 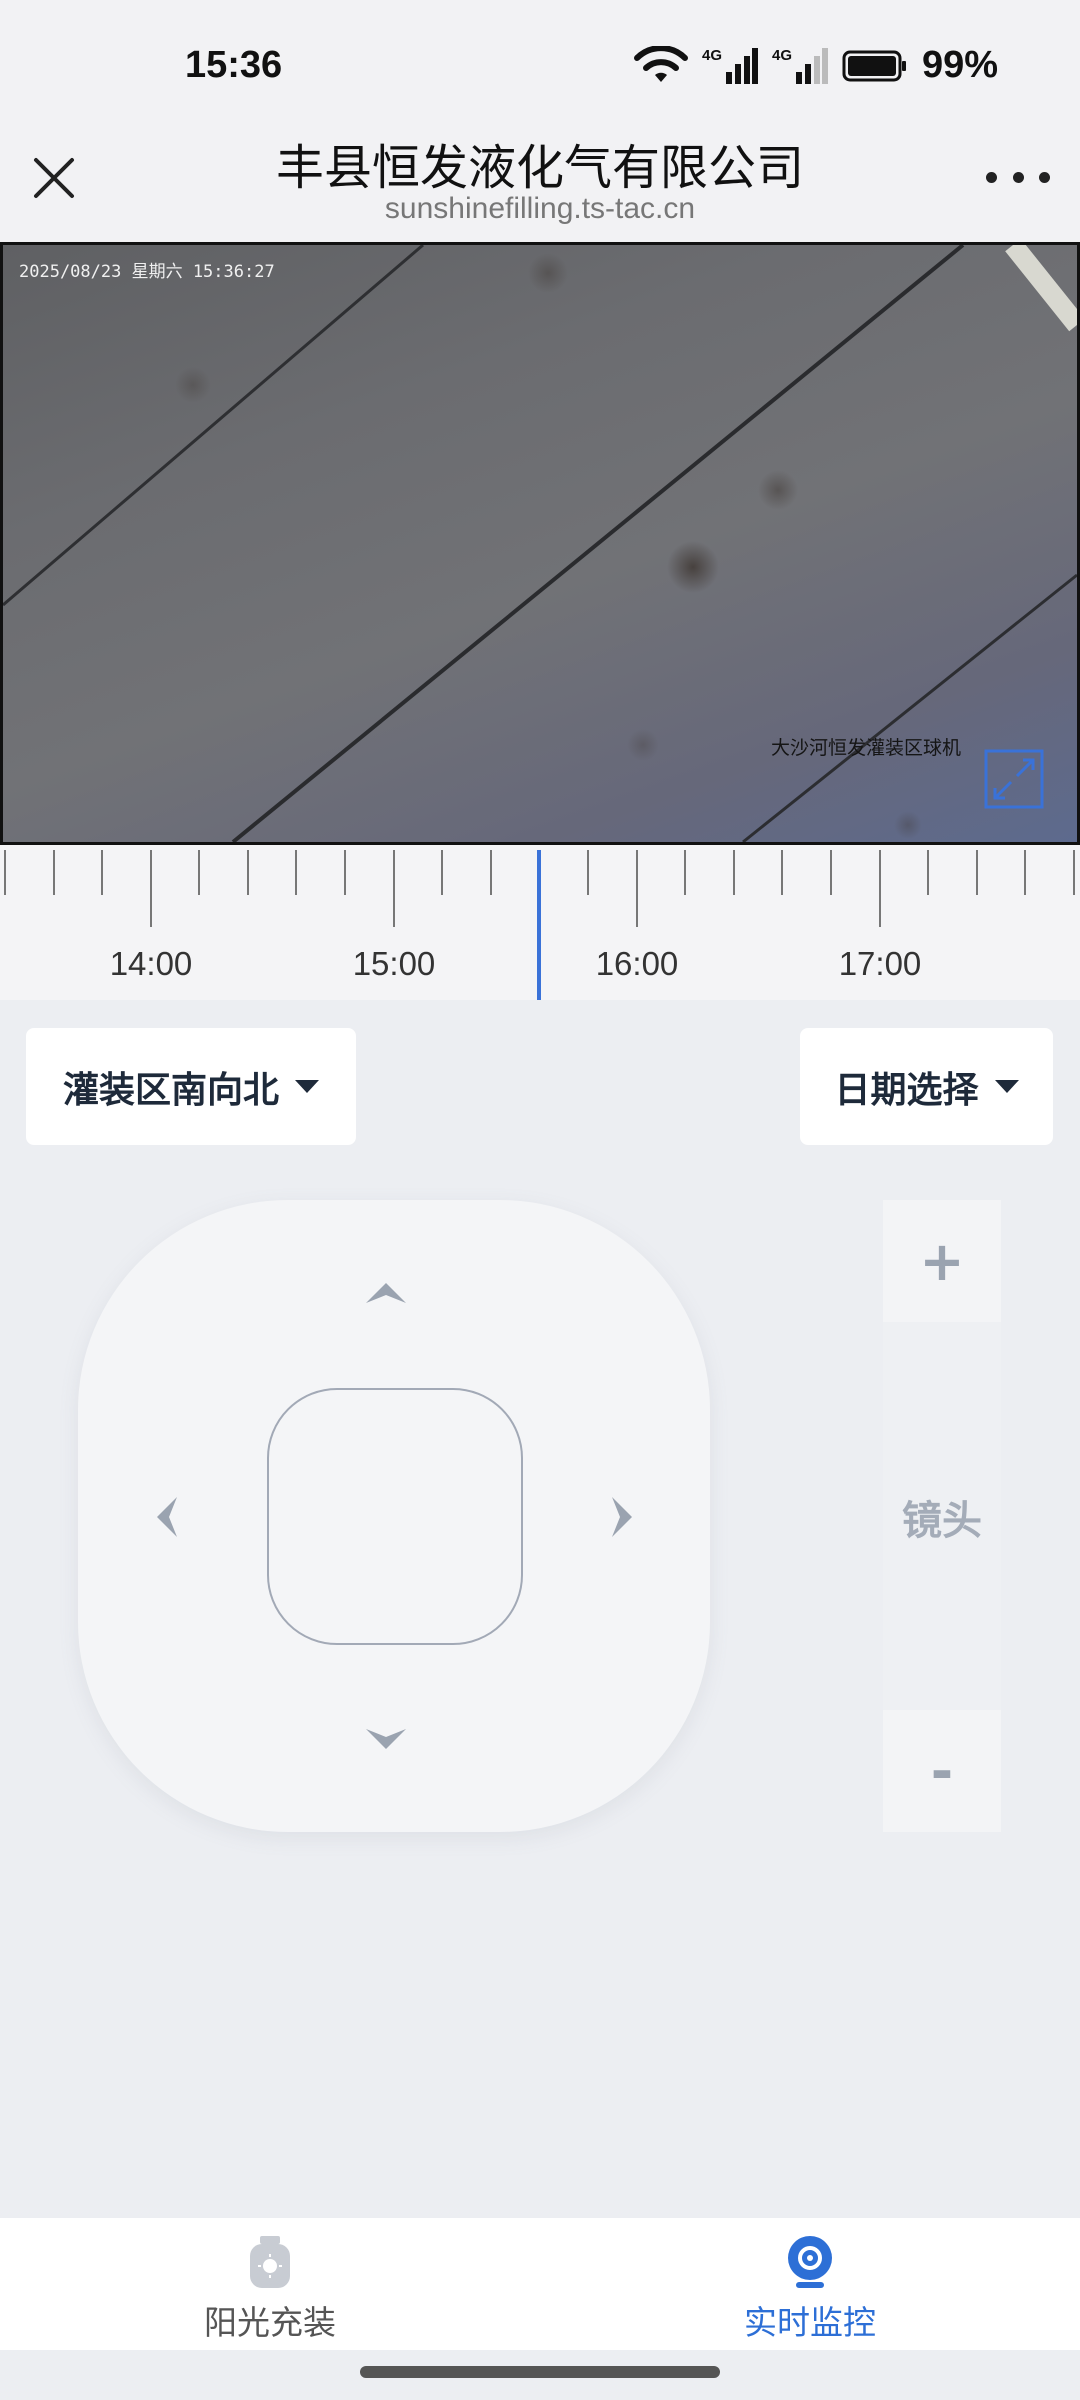 I want to click on ptz-center-button, so click(x=395, y=1516).